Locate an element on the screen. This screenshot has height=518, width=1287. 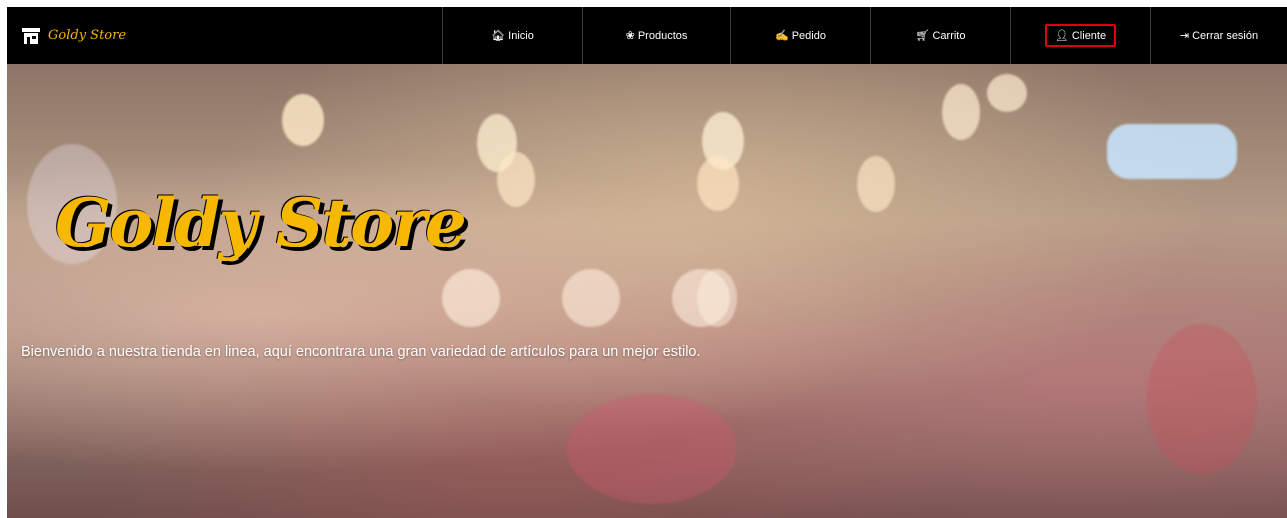
products-icon: ❀ is located at coordinates (630, 36).